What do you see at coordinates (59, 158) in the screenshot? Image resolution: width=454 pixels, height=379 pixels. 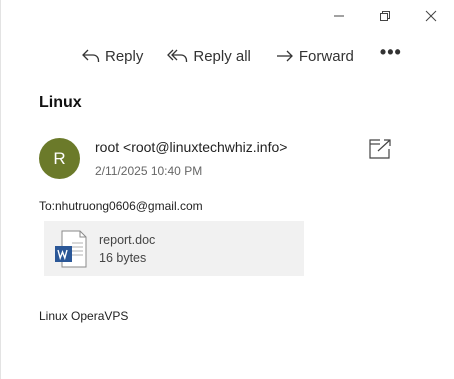 I see `avatar: R` at bounding box center [59, 158].